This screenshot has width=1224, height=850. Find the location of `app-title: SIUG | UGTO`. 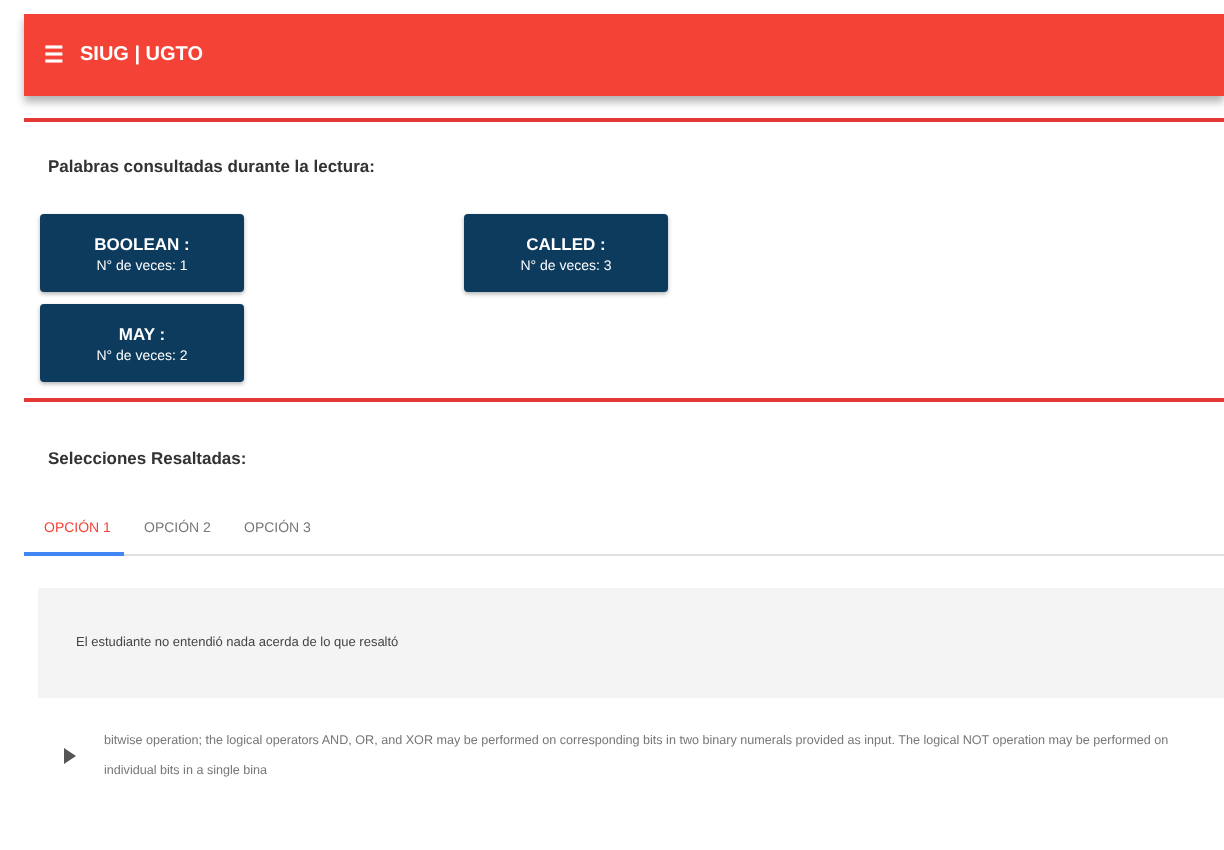

app-title: SIUG | UGTO is located at coordinates (142, 55).